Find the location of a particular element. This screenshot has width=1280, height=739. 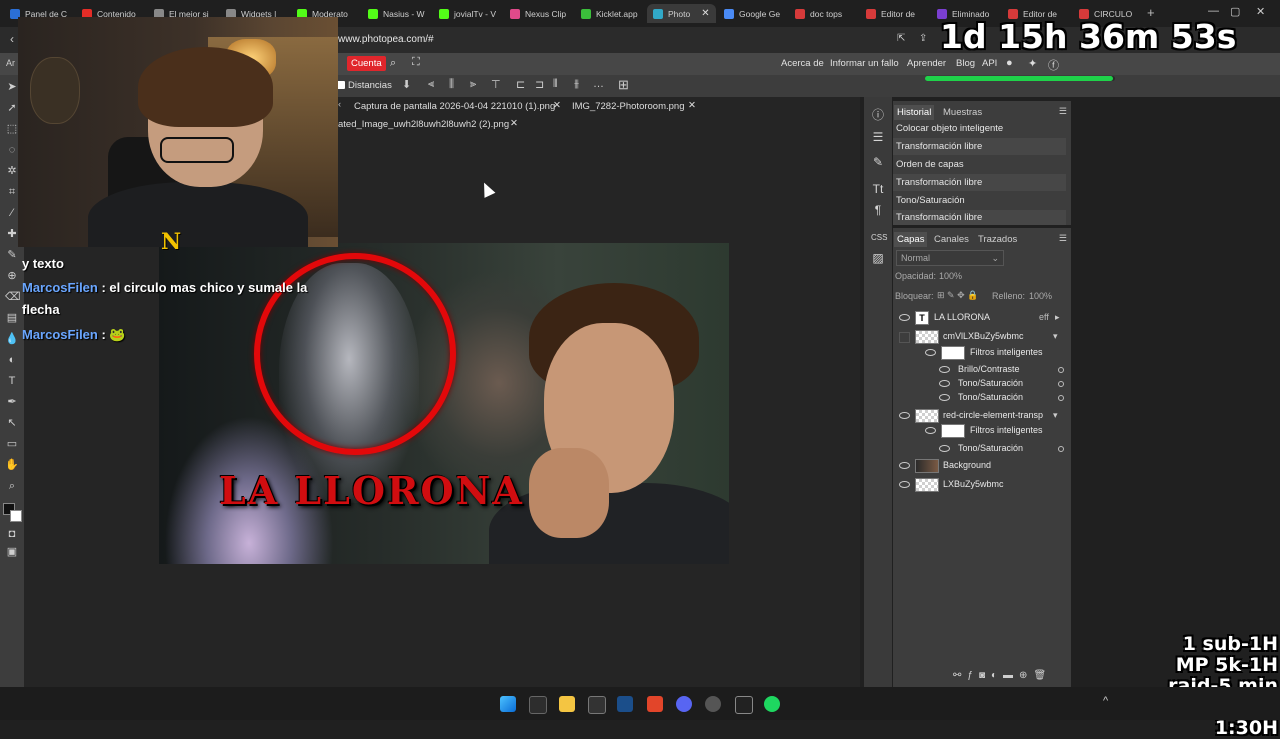

blur-tool-icon: 💧 is located at coordinates (12, 339).